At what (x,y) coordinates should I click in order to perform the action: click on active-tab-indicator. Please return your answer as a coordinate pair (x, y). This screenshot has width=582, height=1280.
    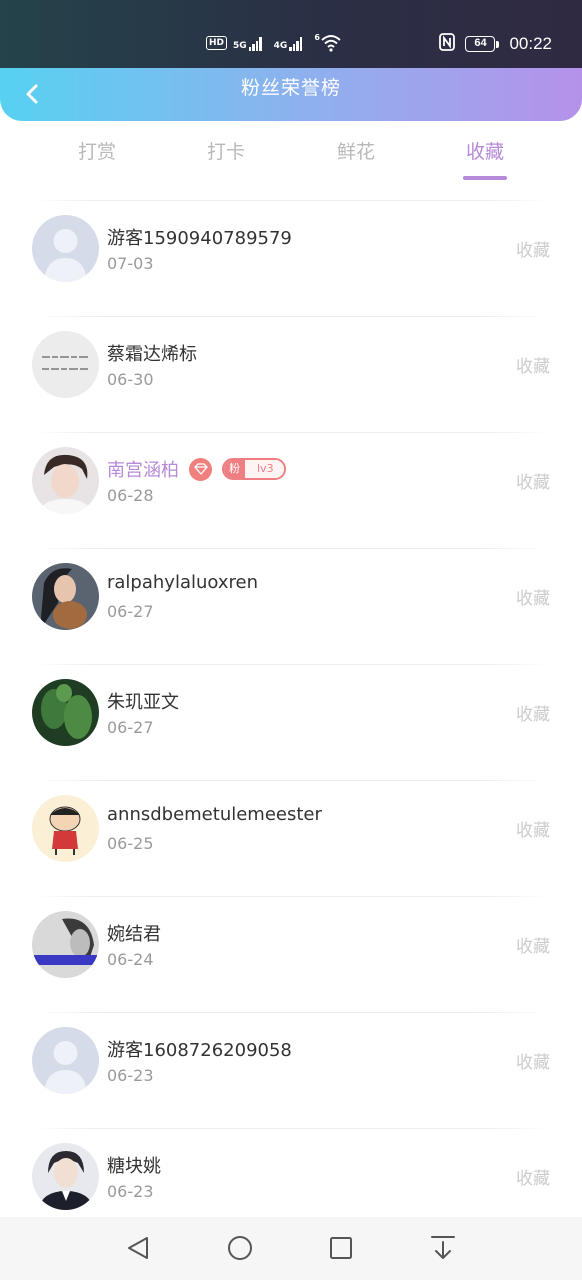
    Looking at the image, I should click on (485, 178).